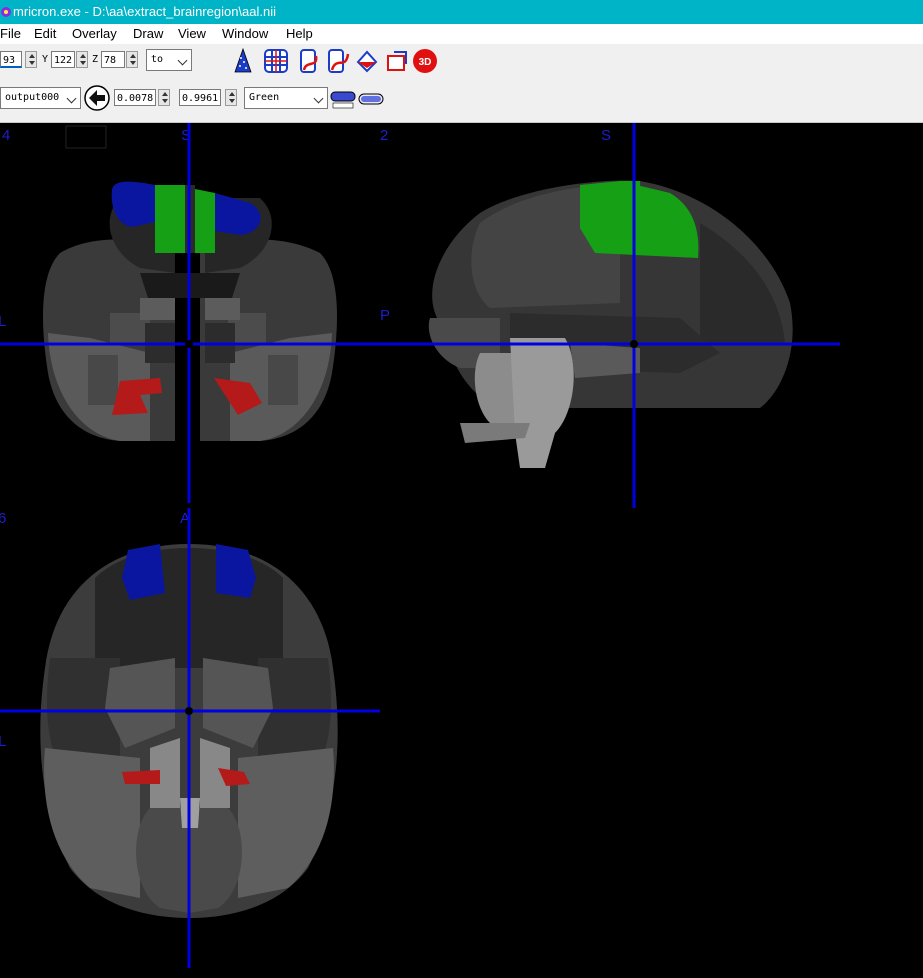 Image resolution: width=923 pixels, height=978 pixels. I want to click on x-coordinate-field: 93, so click(11, 59).